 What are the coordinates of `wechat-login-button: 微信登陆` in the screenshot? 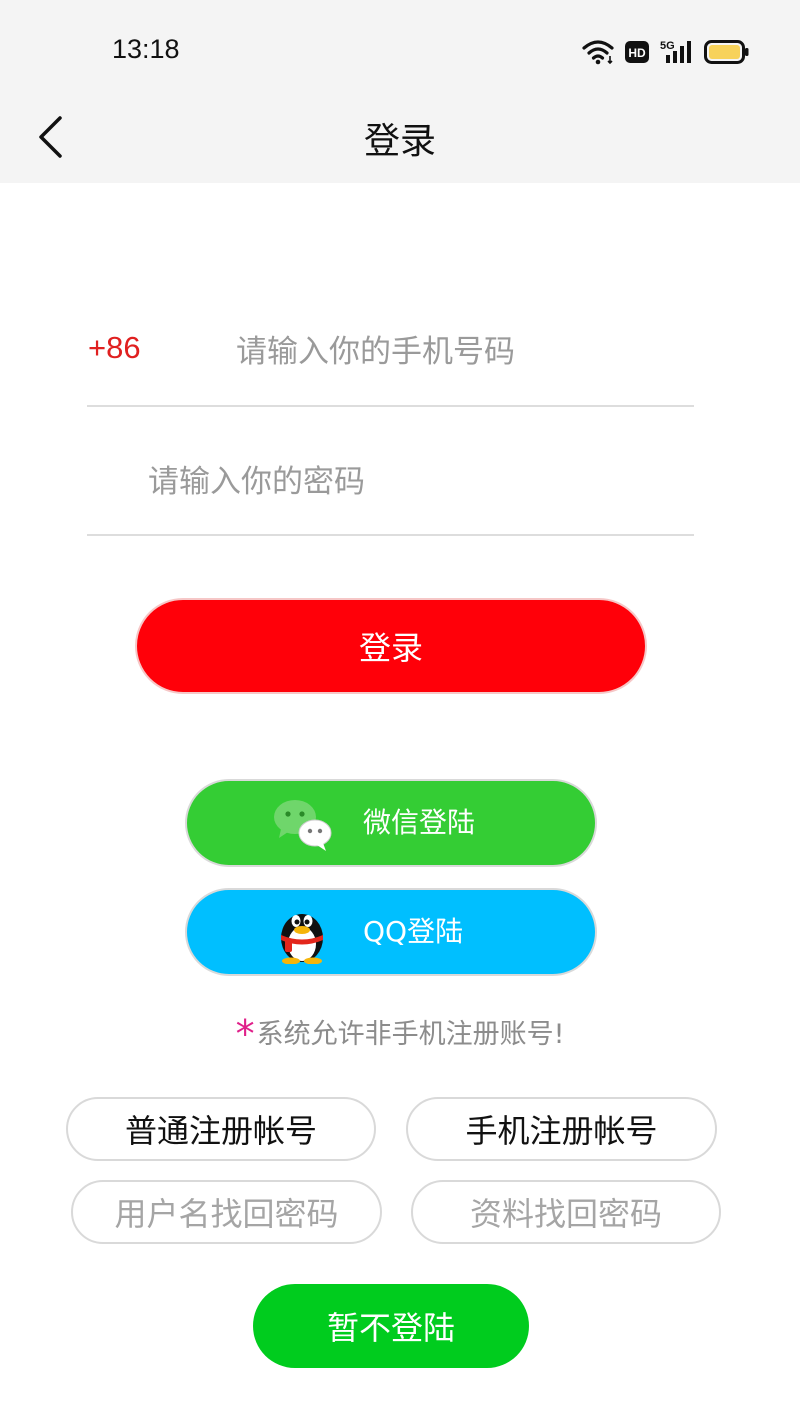 It's located at (391, 823).